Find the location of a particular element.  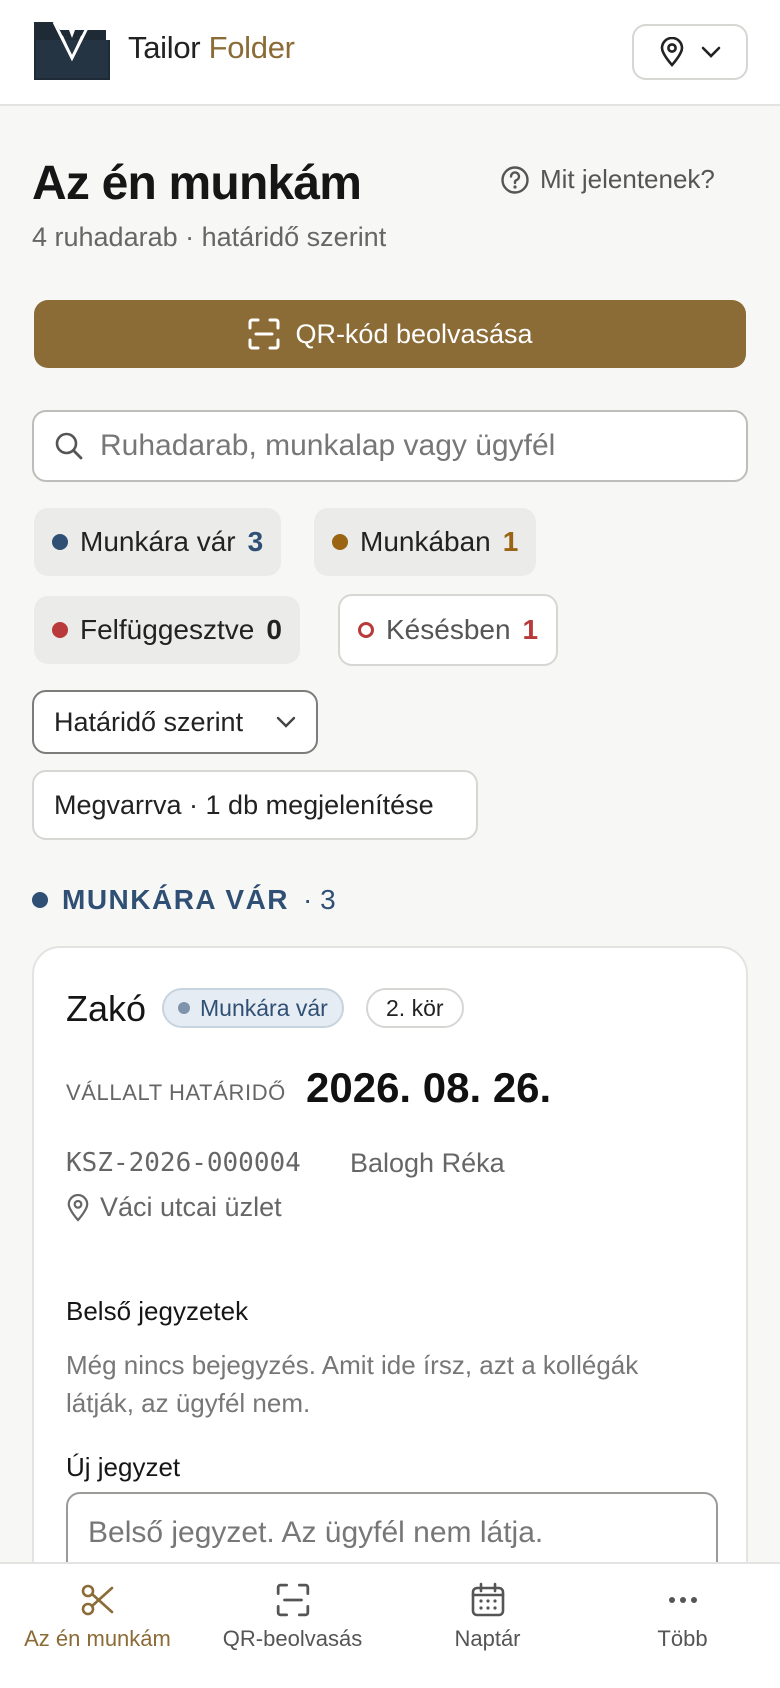

round-badge: 2. kör is located at coordinates (415, 1008).